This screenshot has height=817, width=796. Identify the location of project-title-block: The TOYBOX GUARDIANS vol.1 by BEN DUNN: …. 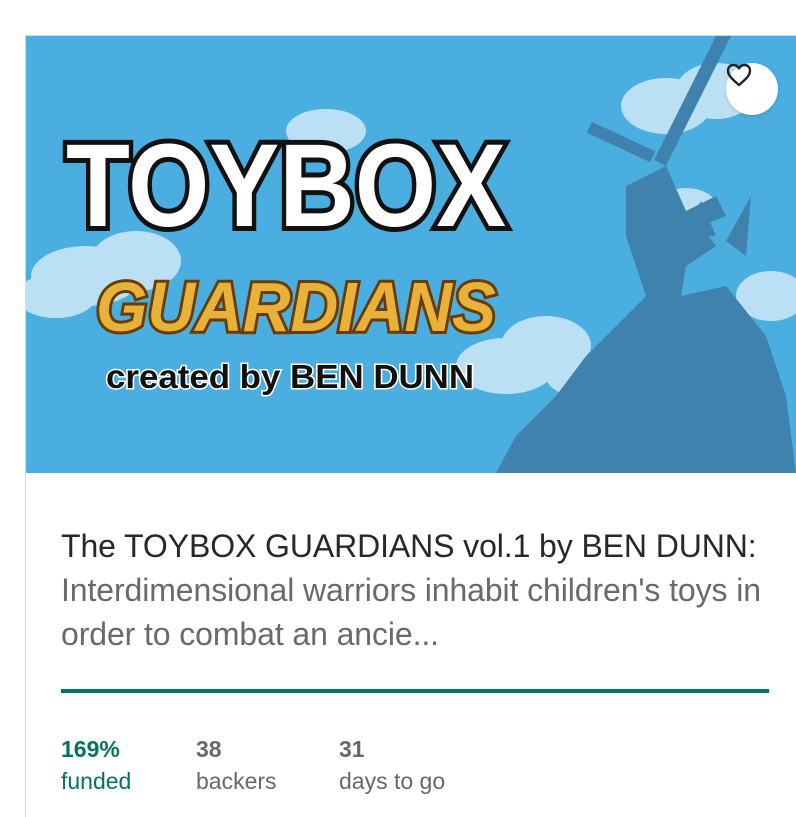
(416, 590).